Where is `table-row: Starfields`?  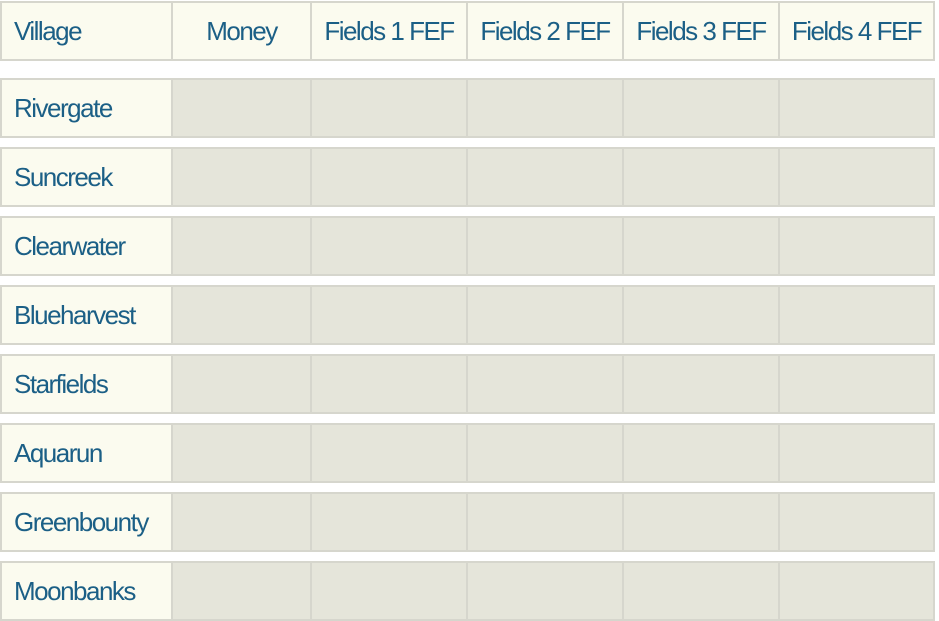
table-row: Starfields is located at coordinates (469, 384).